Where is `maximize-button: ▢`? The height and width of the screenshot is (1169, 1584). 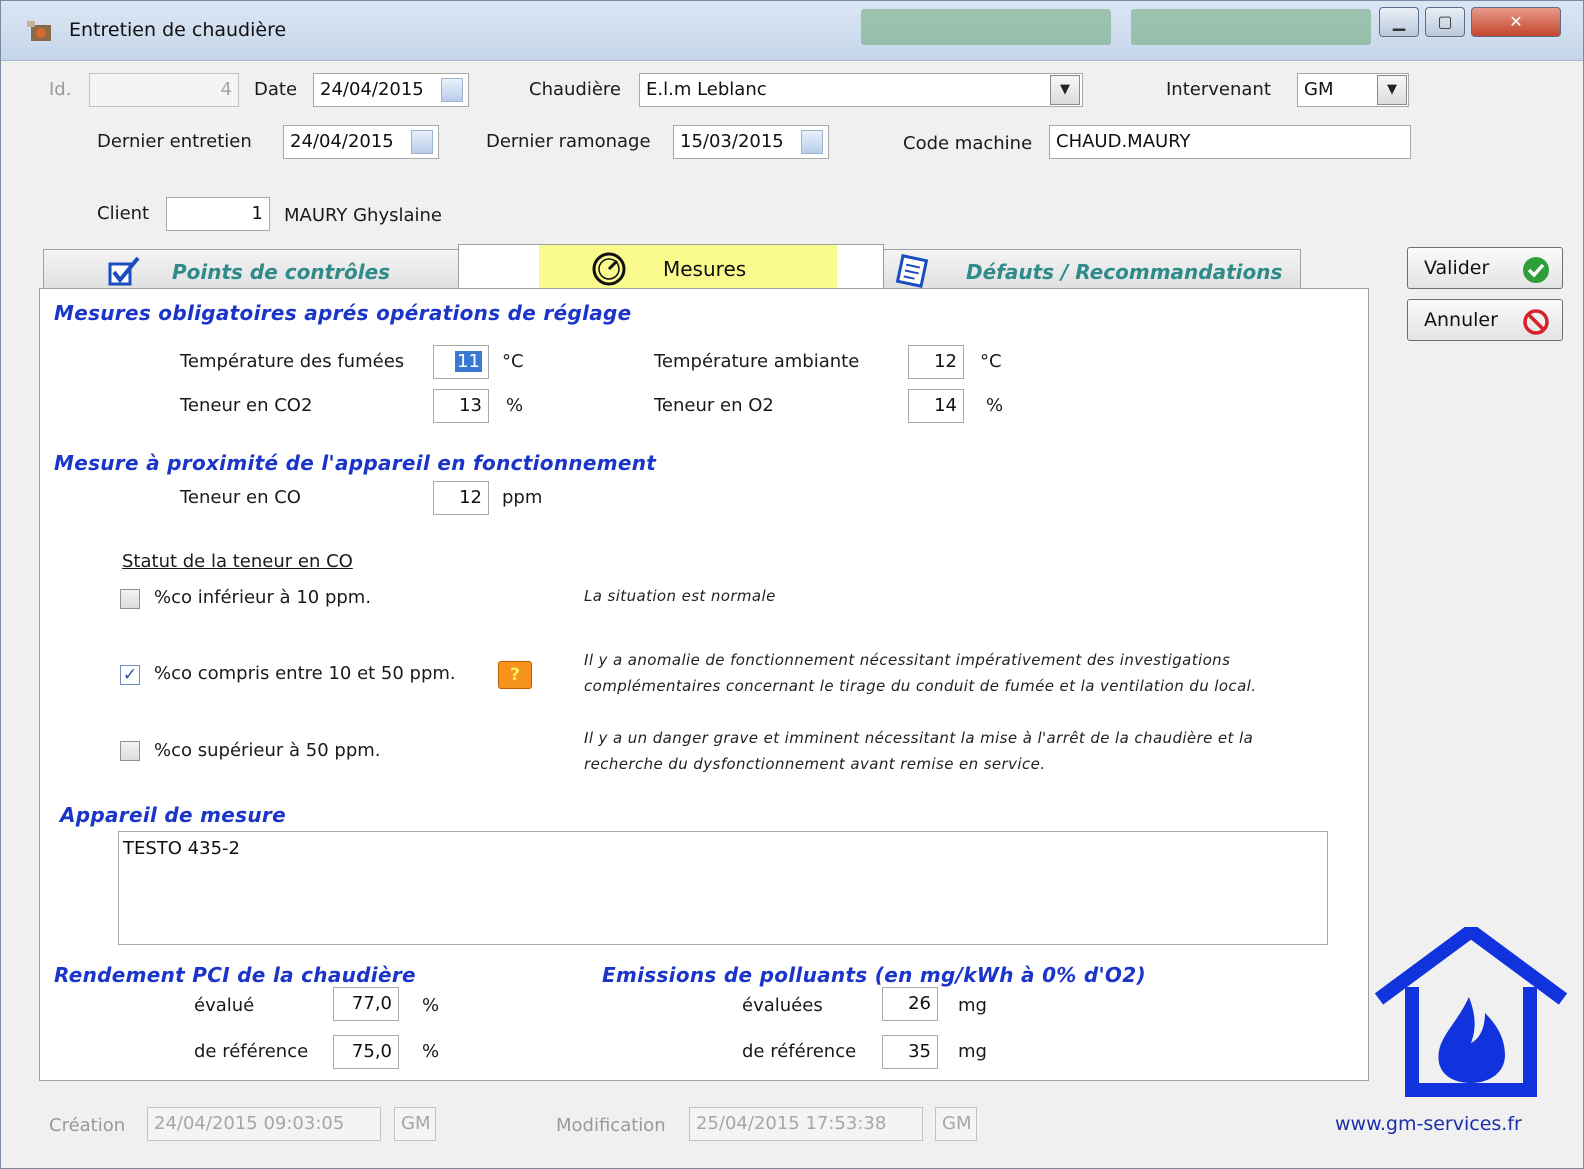 maximize-button: ▢ is located at coordinates (1445, 22).